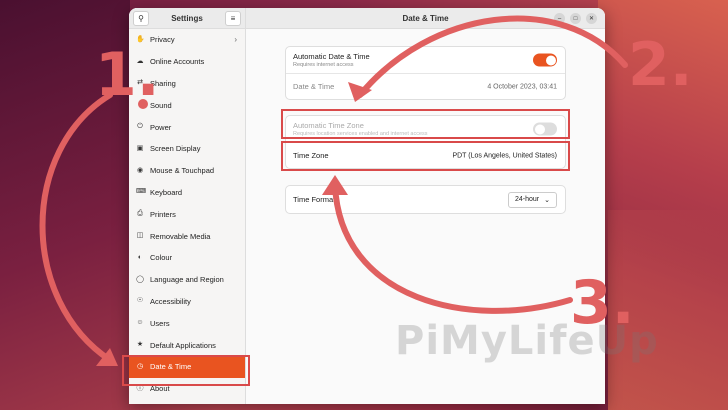 Image resolution: width=728 pixels, height=410 pixels. I want to click on annotation-step-2: 2., so click(660, 65).